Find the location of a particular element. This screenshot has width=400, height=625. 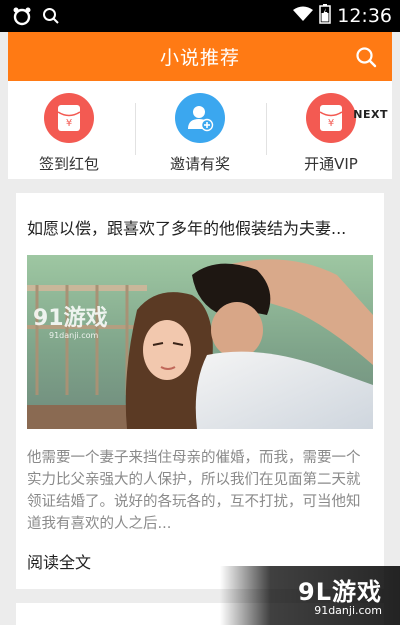

site-watermark: 9L游戏 91danji.com is located at coordinates (310, 595).